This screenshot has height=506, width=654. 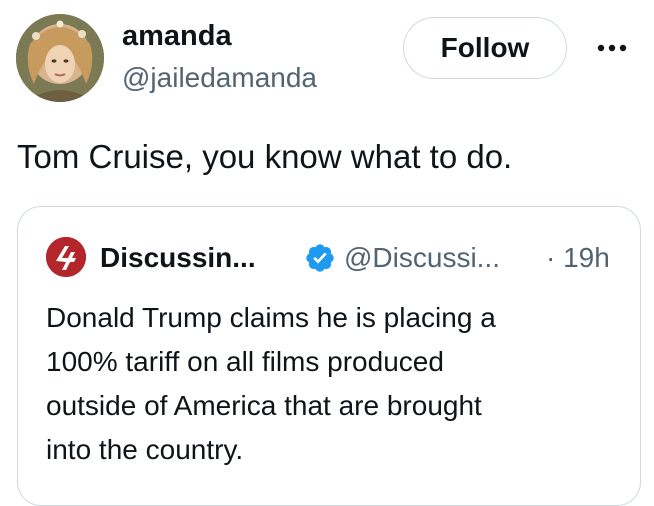 What do you see at coordinates (265, 156) in the screenshot?
I see `tweet-text: Tom Cruise, you know what to do.` at bounding box center [265, 156].